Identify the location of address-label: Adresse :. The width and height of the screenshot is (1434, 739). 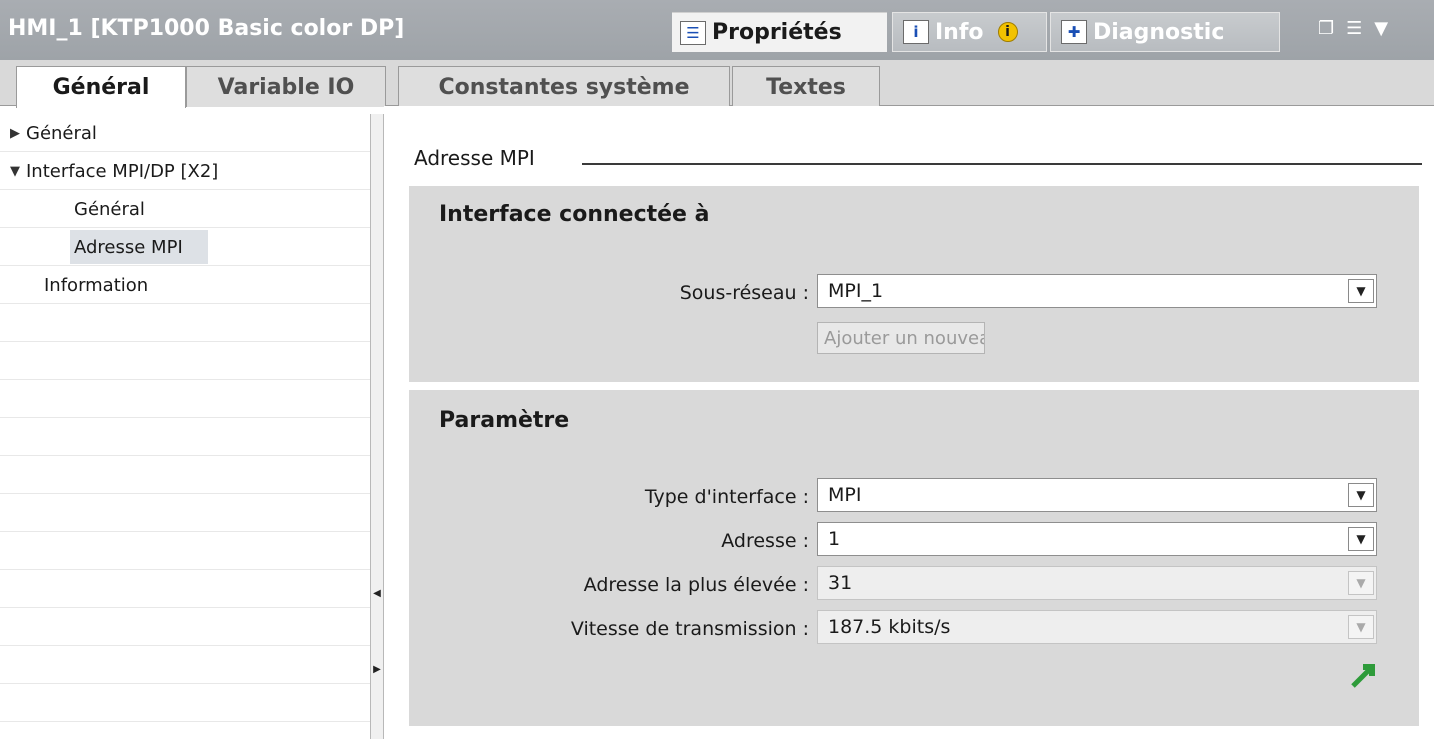
(765, 541).